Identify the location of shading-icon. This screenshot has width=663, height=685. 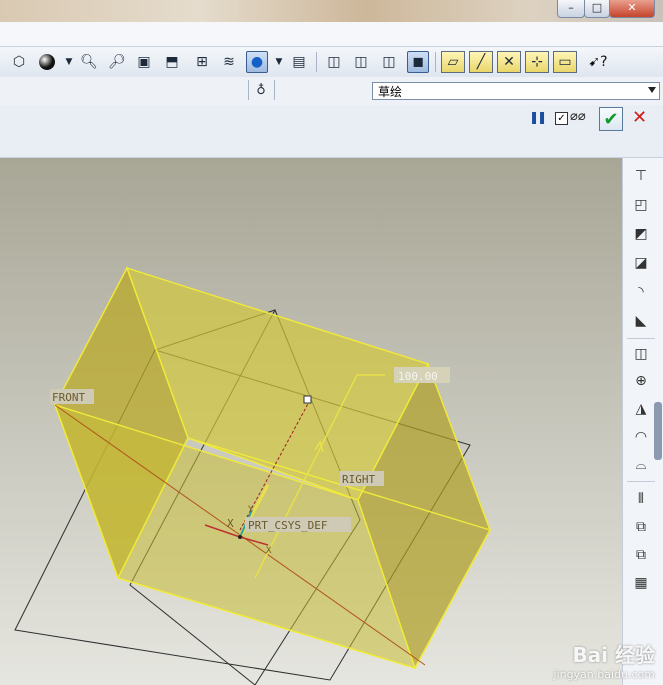
(47, 62).